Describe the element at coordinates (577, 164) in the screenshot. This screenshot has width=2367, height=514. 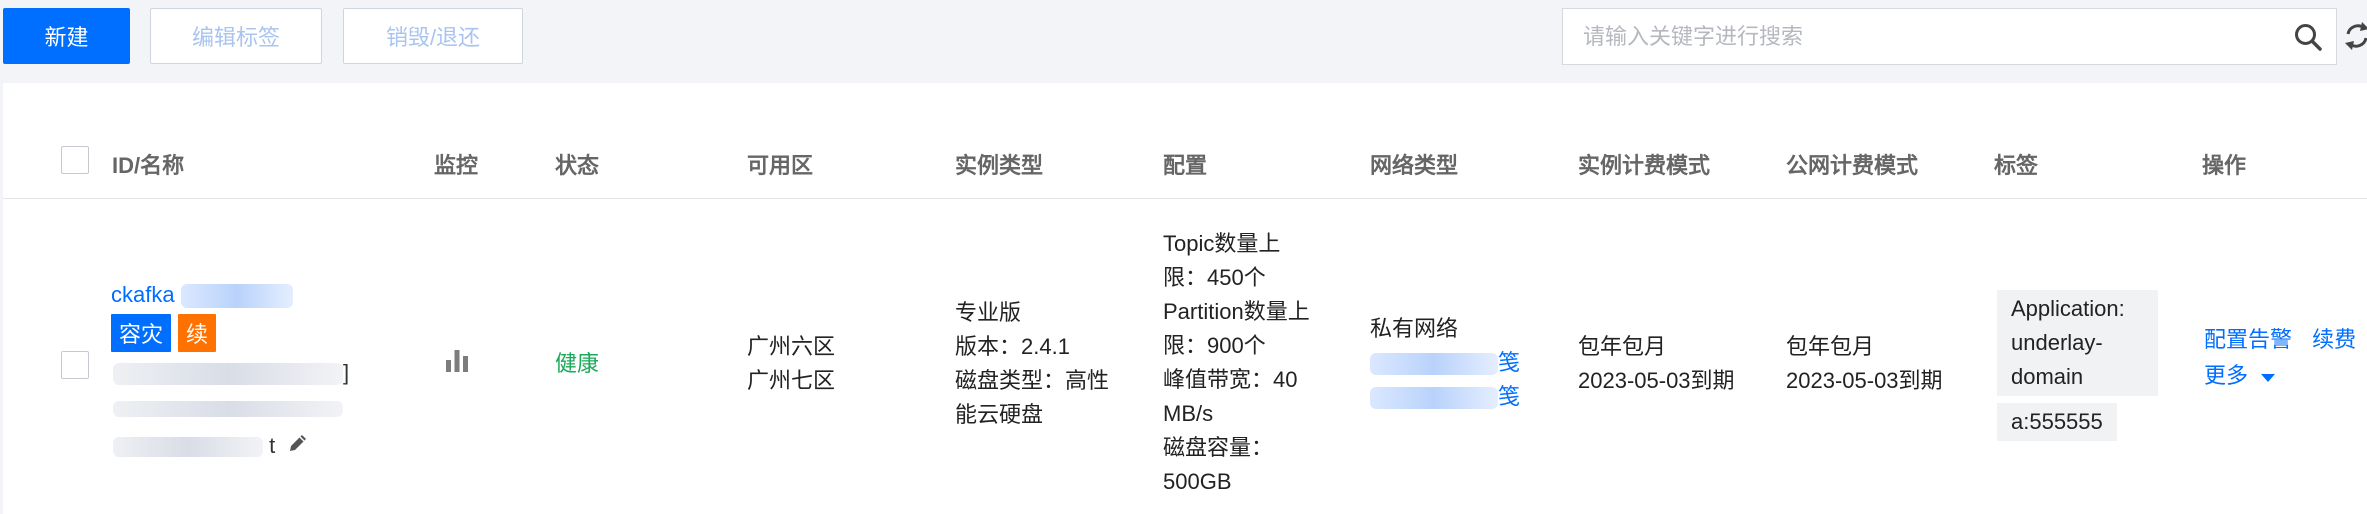
I see `column-header-status: 状态` at that location.